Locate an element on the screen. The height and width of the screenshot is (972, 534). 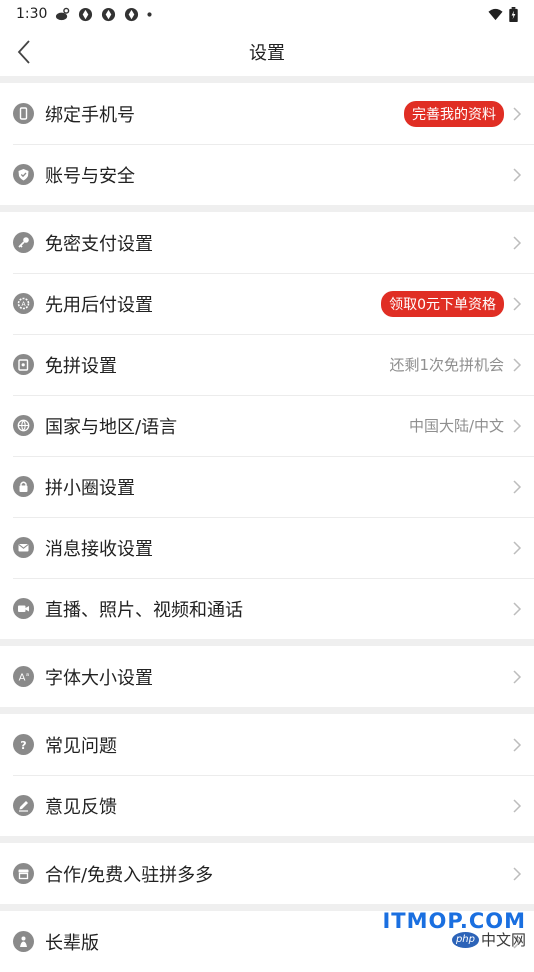
settings-row: 国家与地区/语言 中国大陆/中文 is located at coordinates (267, 425).